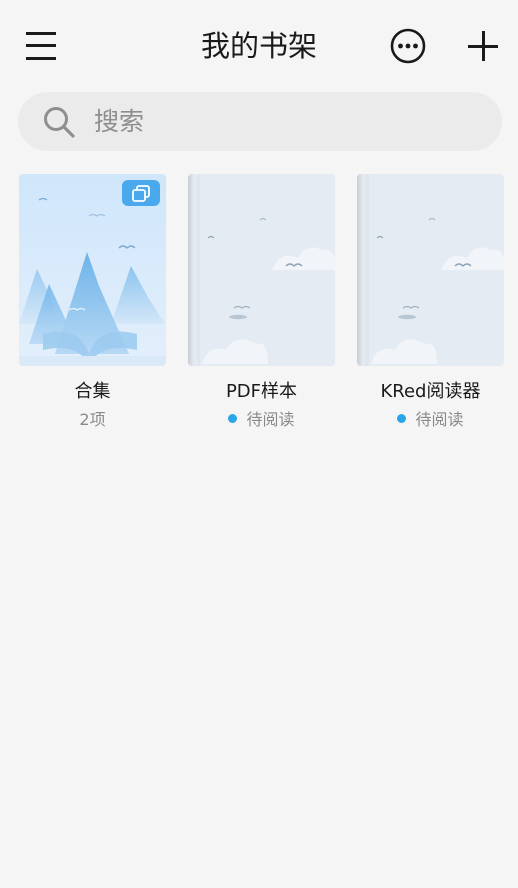  I want to click on collection-badge, so click(141, 193).